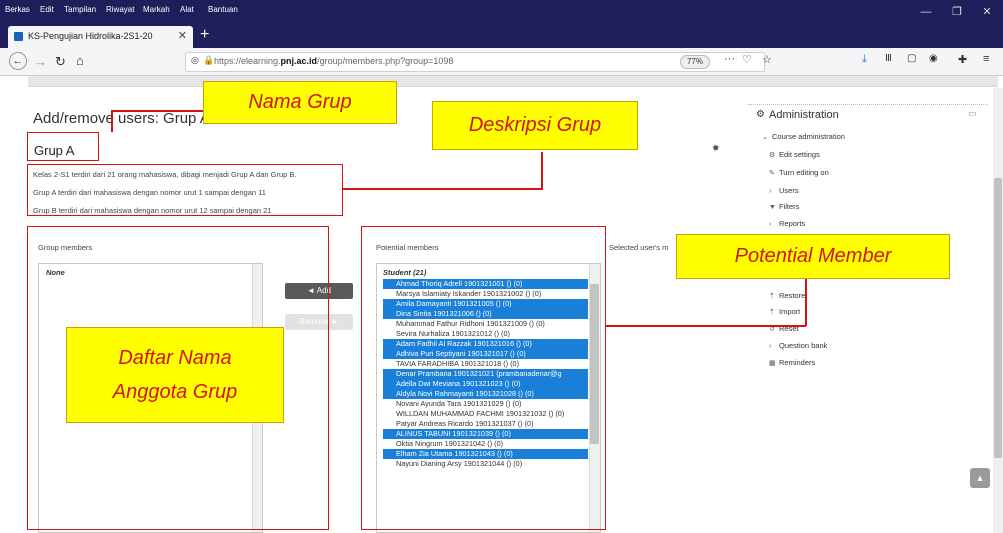 Image resolution: width=1003 pixels, height=533 pixels. I want to click on maximize-icon: ❐, so click(957, 12).